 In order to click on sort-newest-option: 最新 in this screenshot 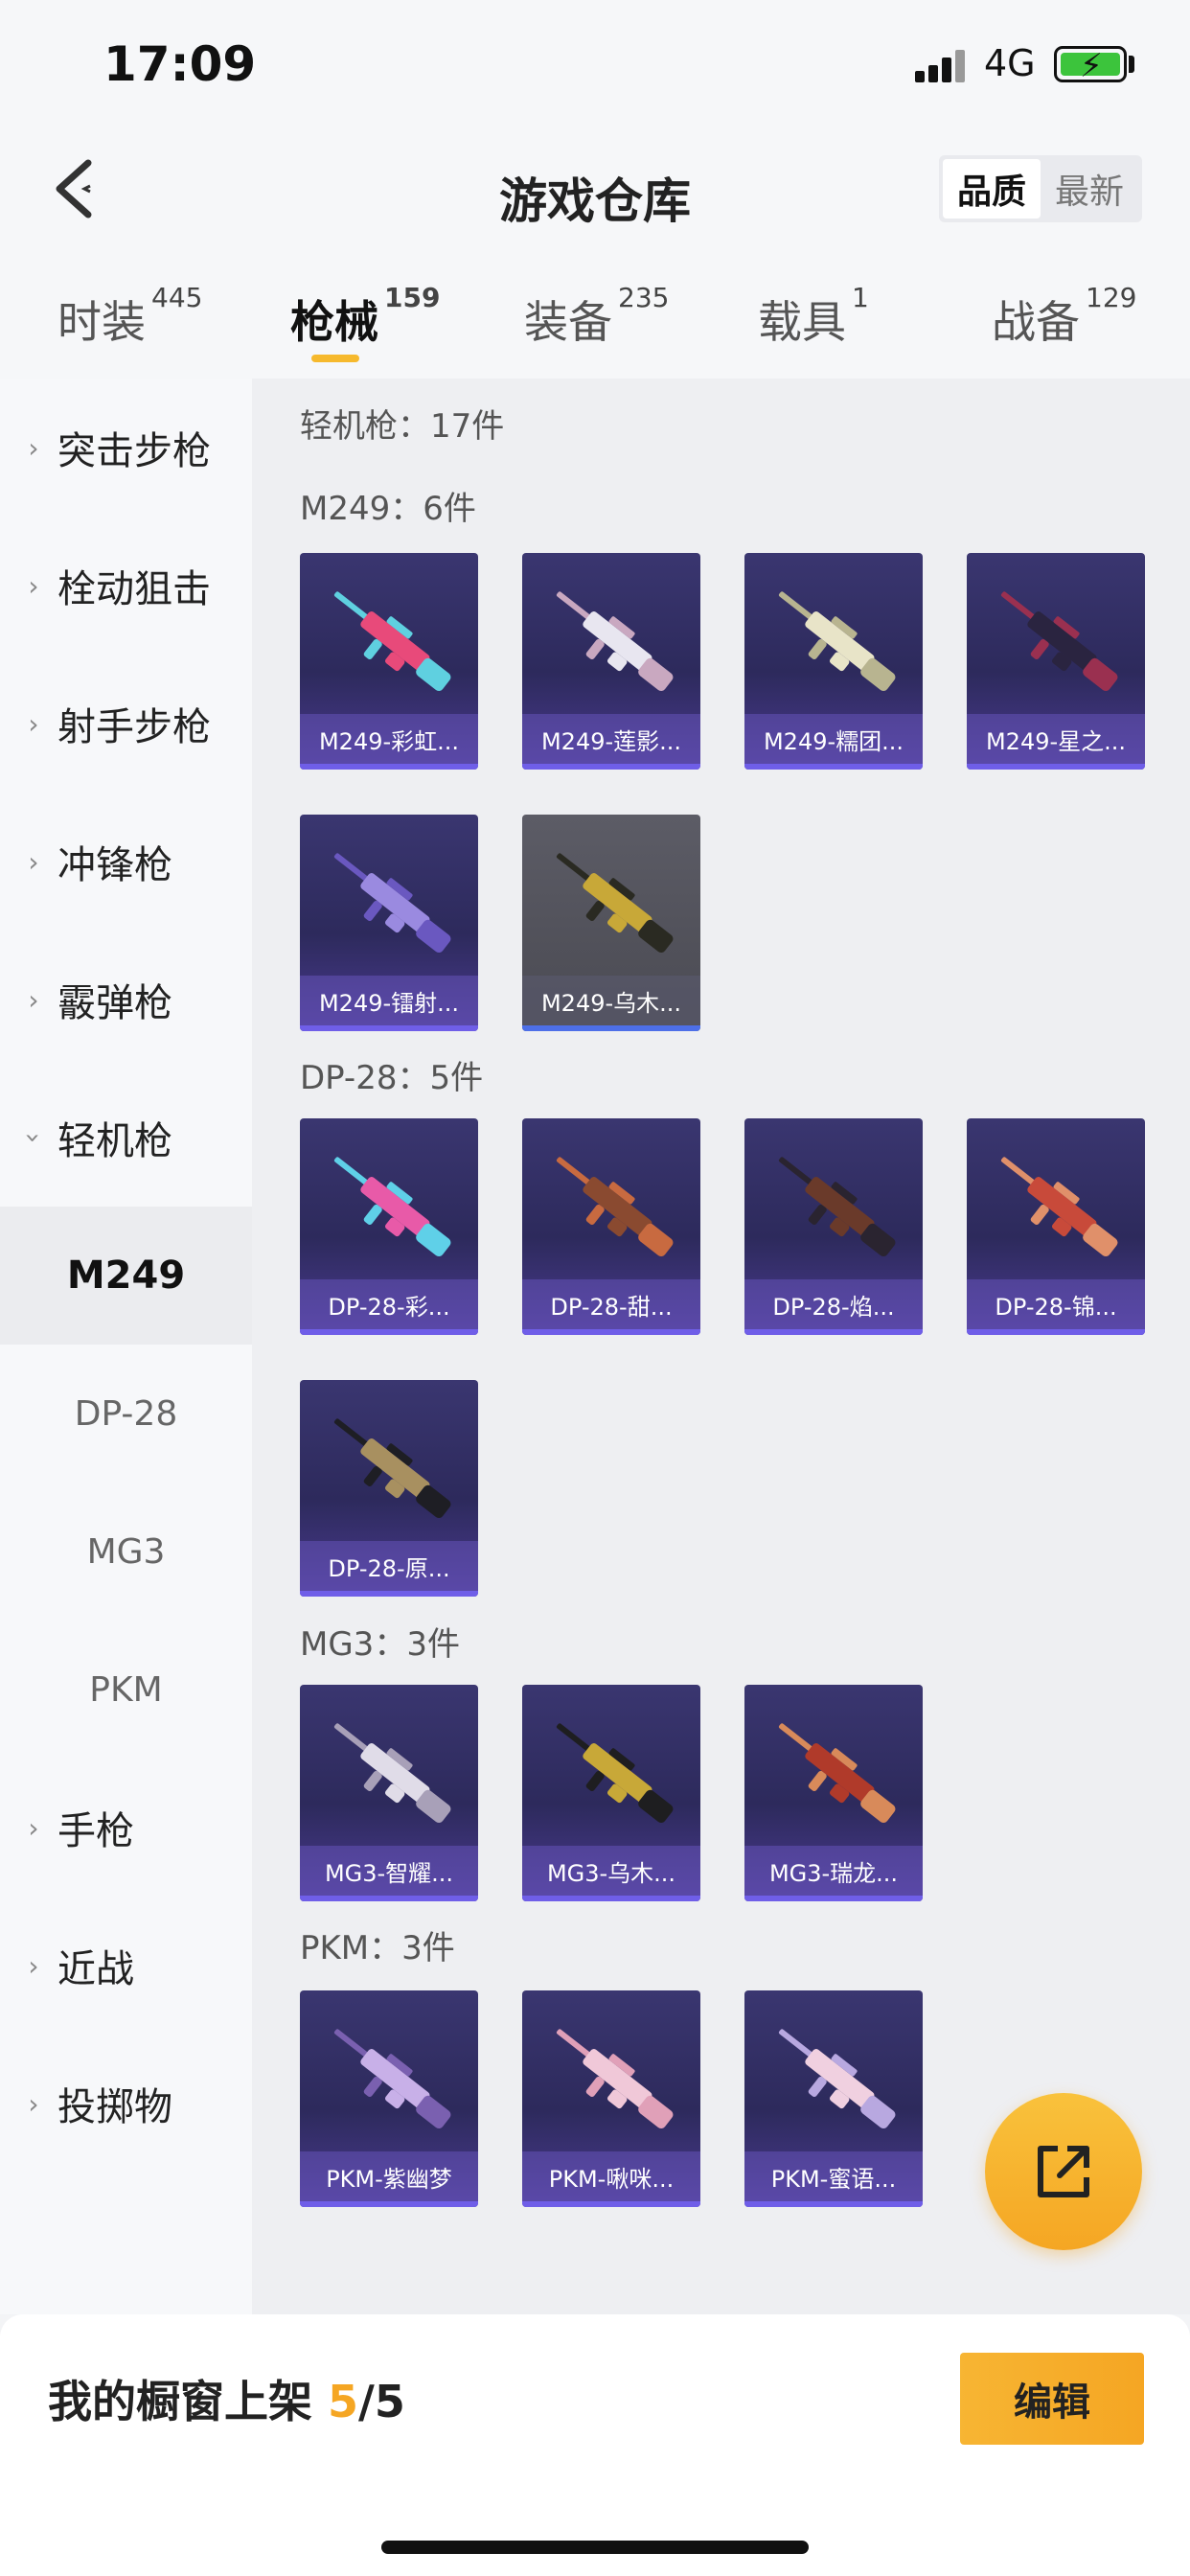, I will do `click(1090, 188)`.